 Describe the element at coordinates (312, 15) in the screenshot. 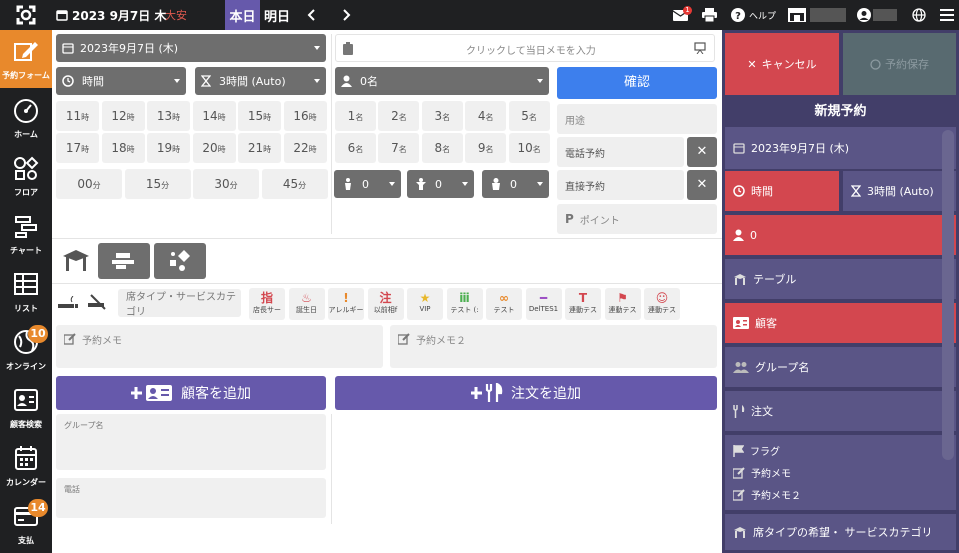

I see `chevron-left-icon` at that location.